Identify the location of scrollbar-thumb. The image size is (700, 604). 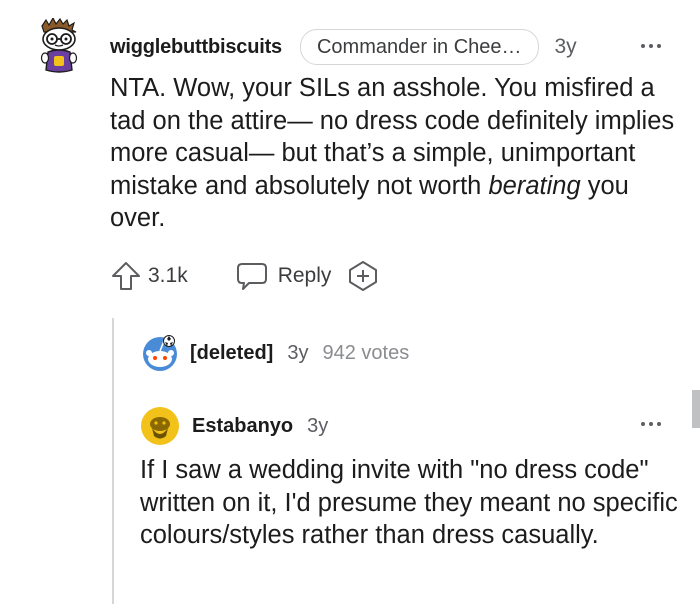
(696, 409).